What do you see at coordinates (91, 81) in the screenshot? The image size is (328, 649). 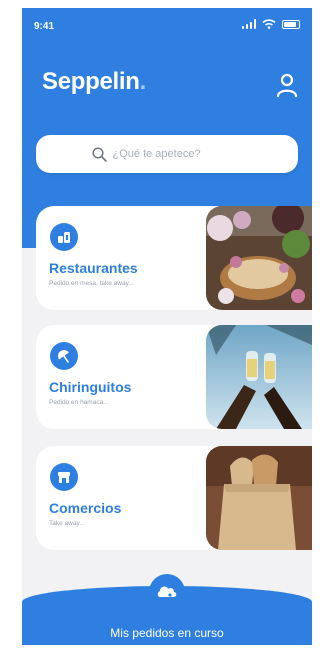 I see `logo-text: Seppelin` at bounding box center [91, 81].